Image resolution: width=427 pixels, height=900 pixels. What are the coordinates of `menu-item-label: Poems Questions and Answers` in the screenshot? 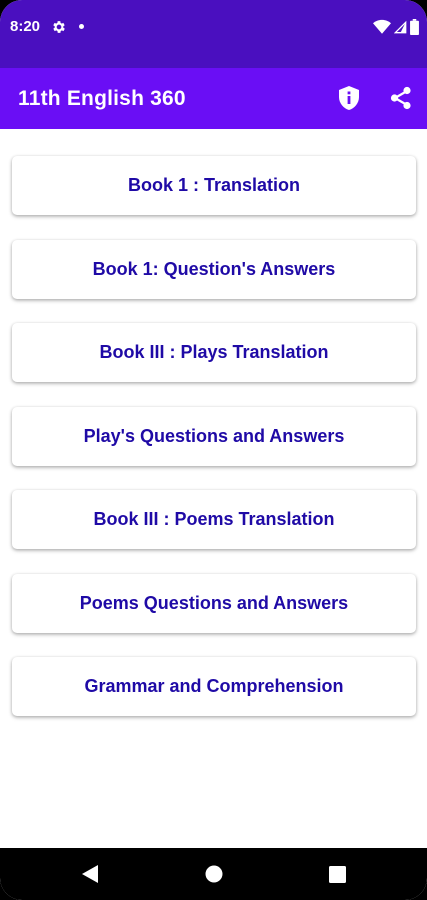 It's located at (214, 603).